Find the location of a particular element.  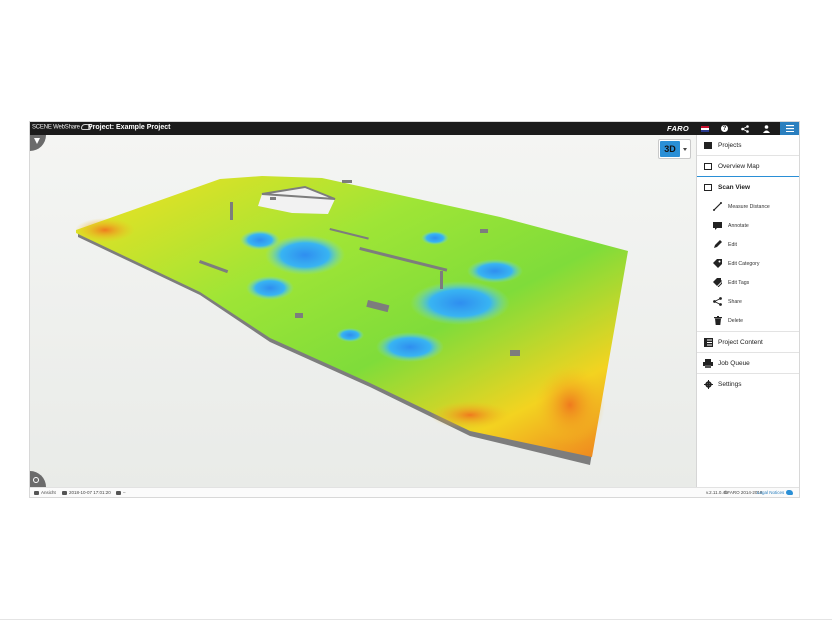

measure-icon is located at coordinates (717, 206).